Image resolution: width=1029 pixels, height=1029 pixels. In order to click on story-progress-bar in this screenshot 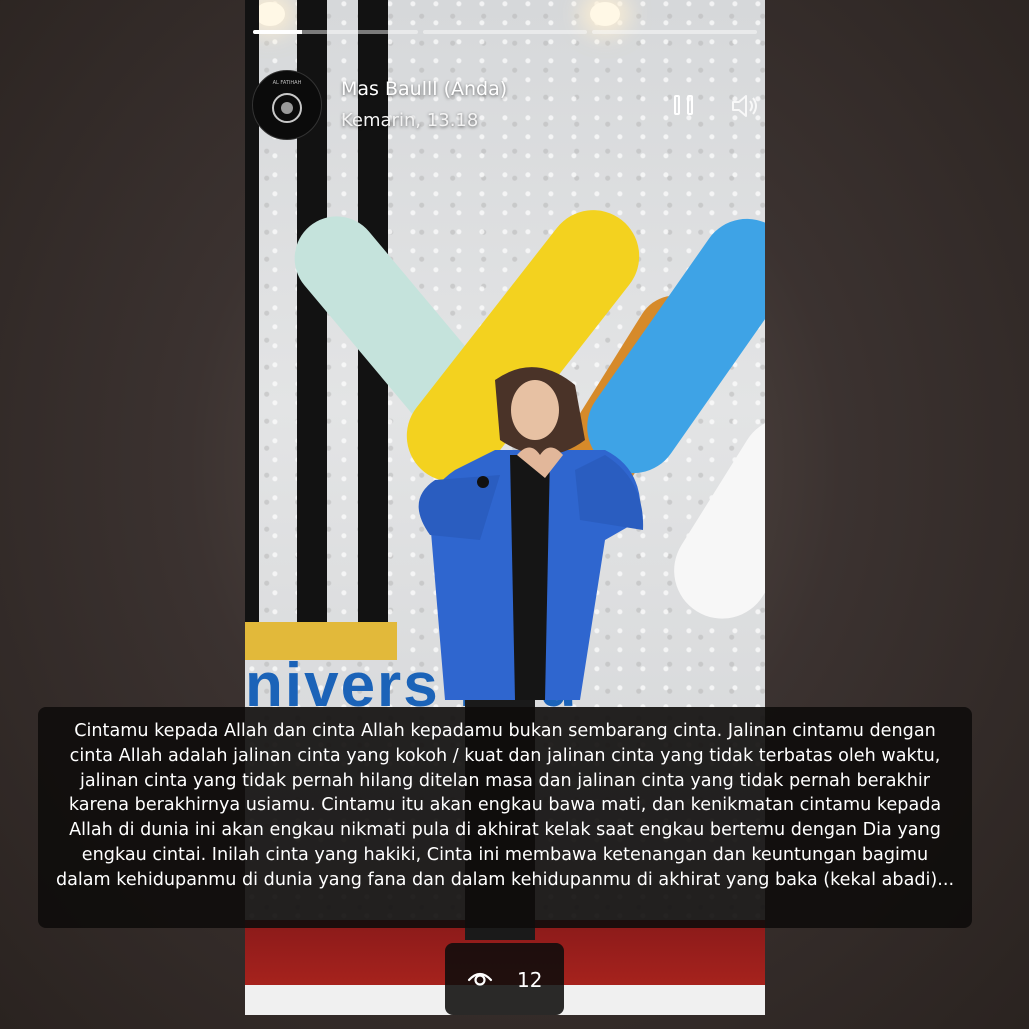, I will do `click(505, 33)`.